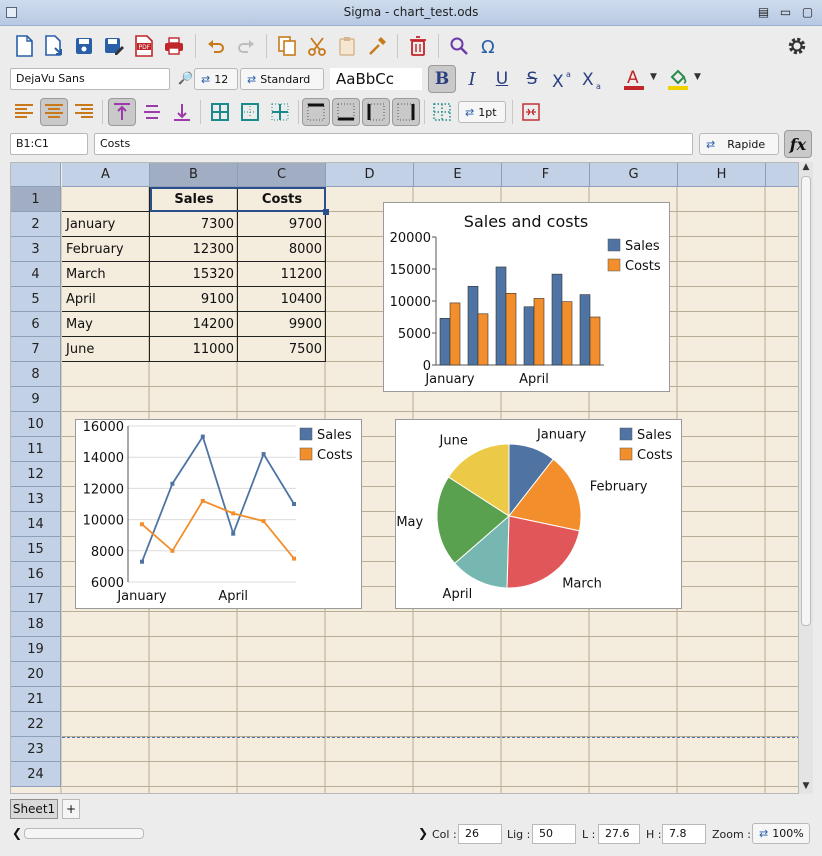 Image resolution: width=822 pixels, height=856 pixels. Describe the element at coordinates (36, 374) in the screenshot. I see `row-header: 8` at that location.